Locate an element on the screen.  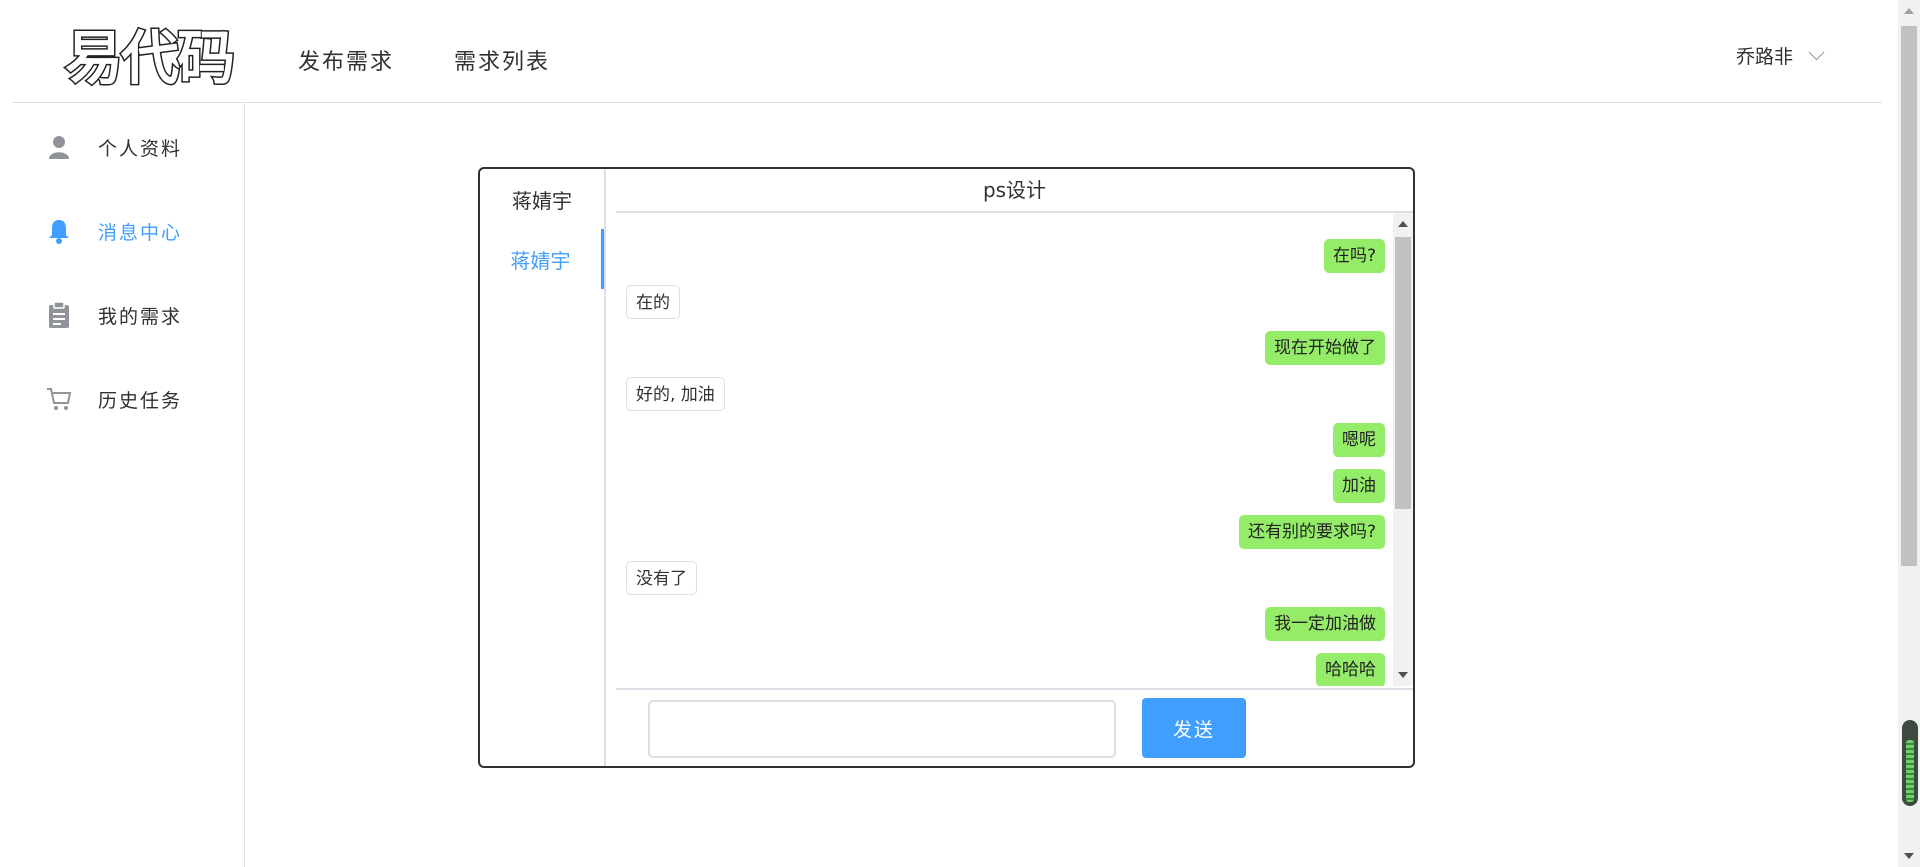
username: 乔路非 is located at coordinates (1764, 57).